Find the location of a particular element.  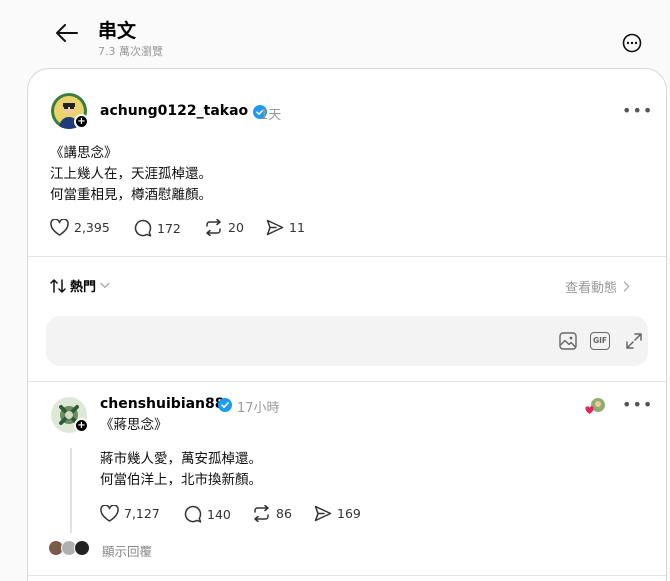

repost-count: 20 is located at coordinates (236, 227).